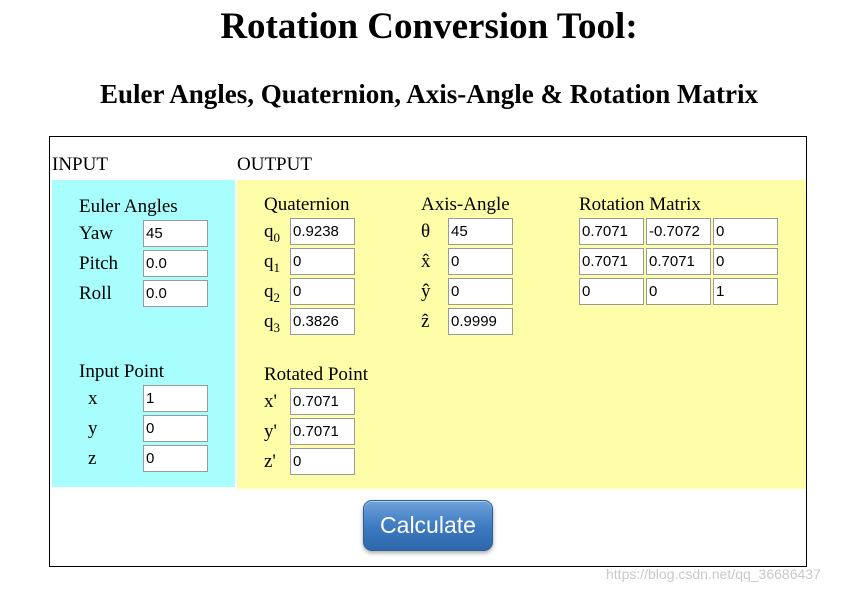  Describe the element at coordinates (322, 231) in the screenshot. I see `q0-field` at that location.